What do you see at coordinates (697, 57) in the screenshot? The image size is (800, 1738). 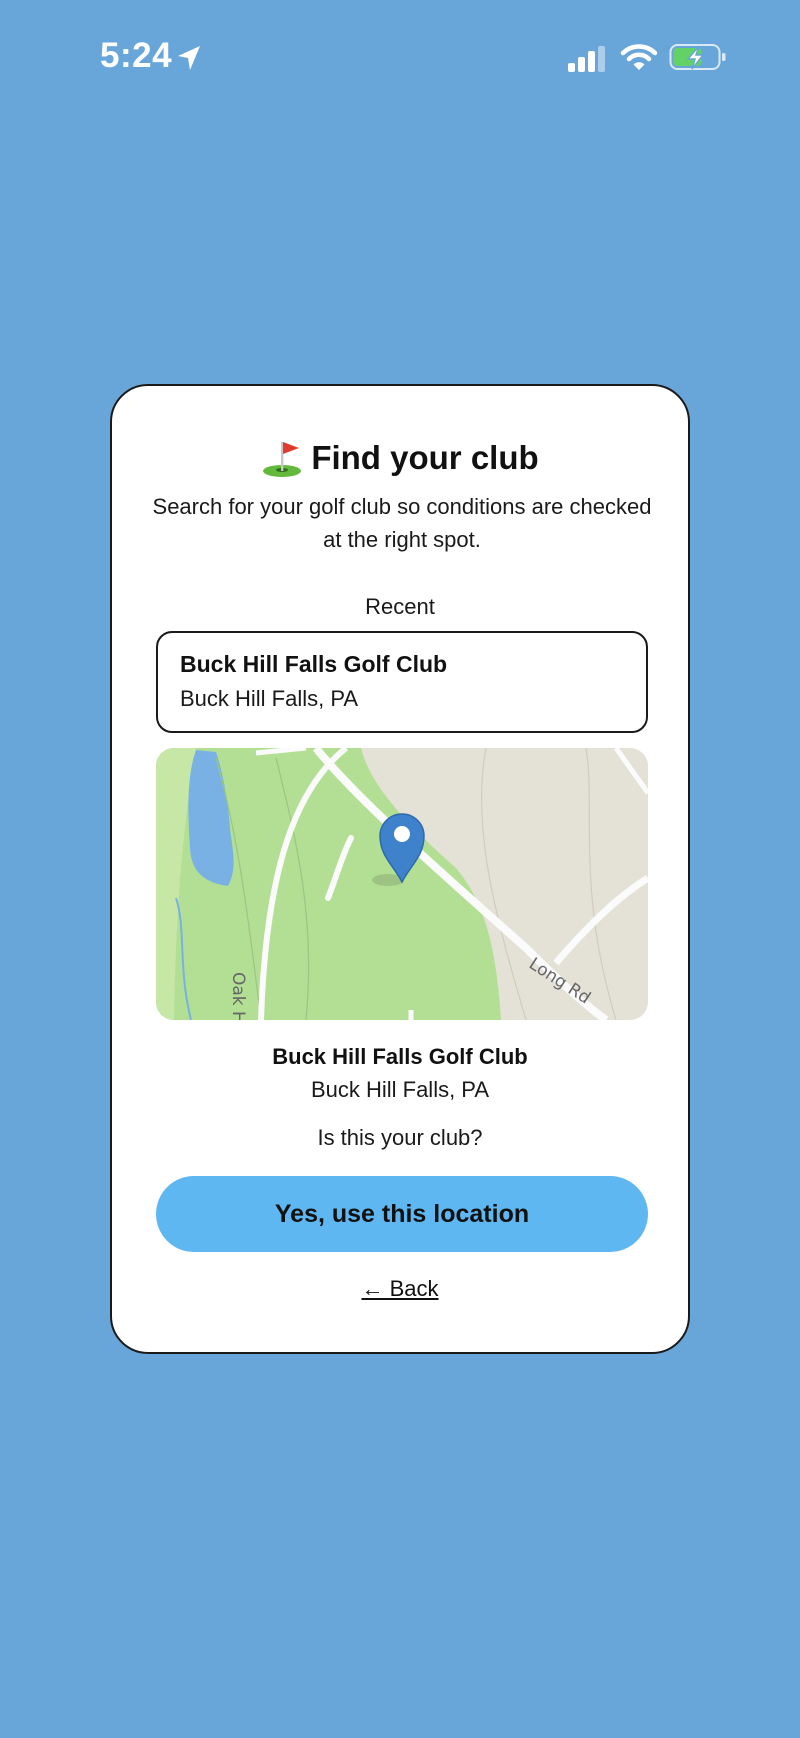 I see `battery-charging-icon` at bounding box center [697, 57].